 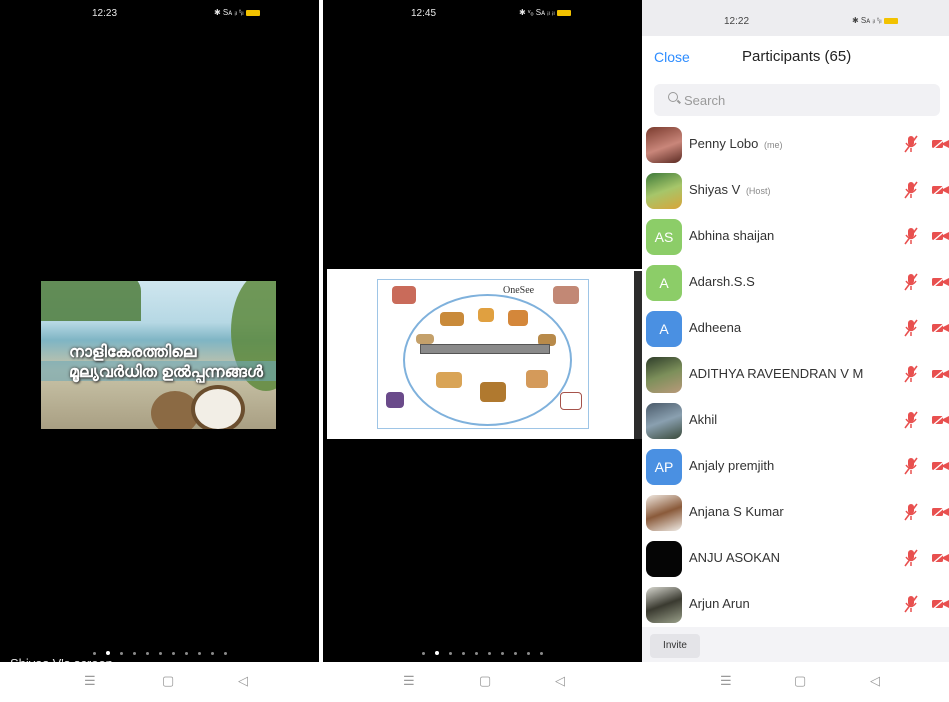 I want to click on participant-name: ANJU ASOKAN, so click(x=735, y=557).